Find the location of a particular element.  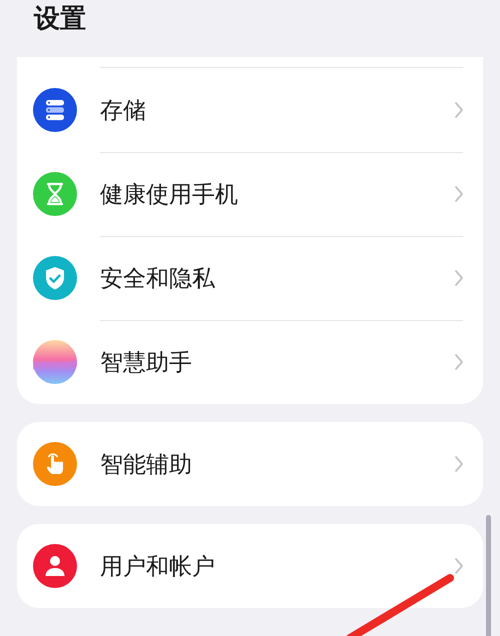

row-label: 用户和帐户 is located at coordinates (158, 567).